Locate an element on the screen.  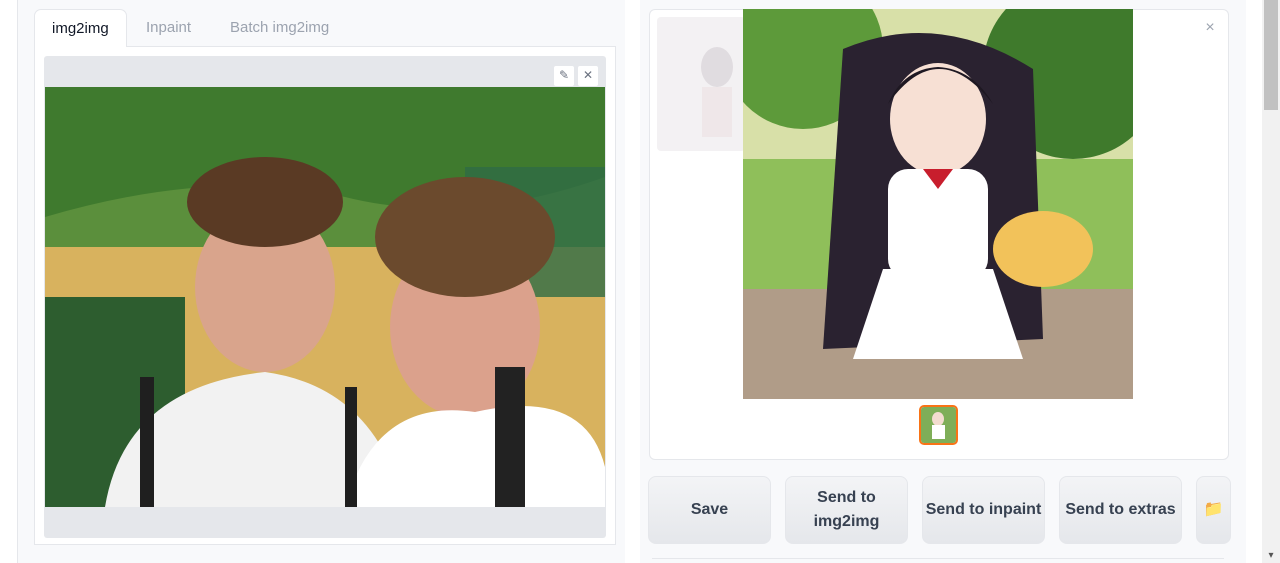
gallery-background-preview is located at coordinates (701, 84).